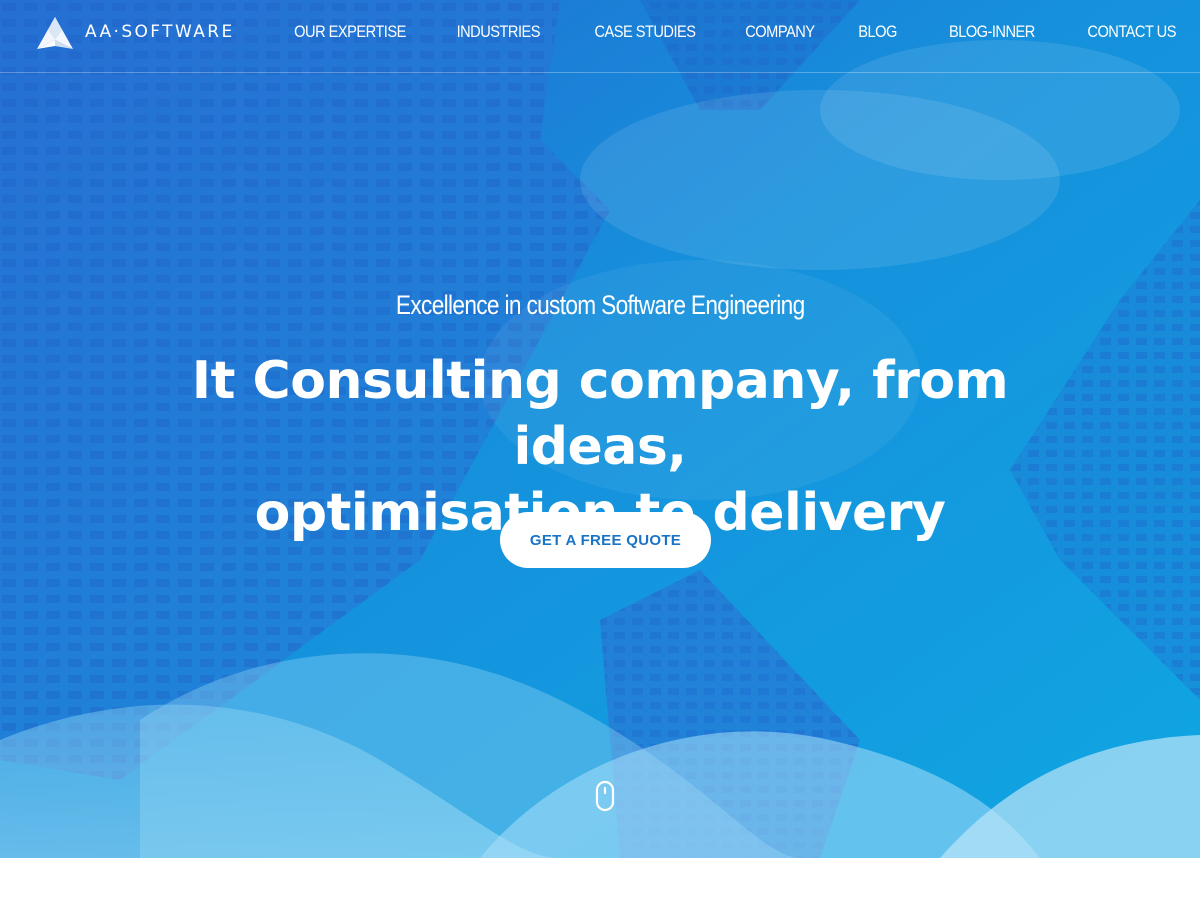 The width and height of the screenshot is (1200, 900). What do you see at coordinates (160, 32) in the screenshot?
I see `logo-text: AA·SOFTWARE` at bounding box center [160, 32].